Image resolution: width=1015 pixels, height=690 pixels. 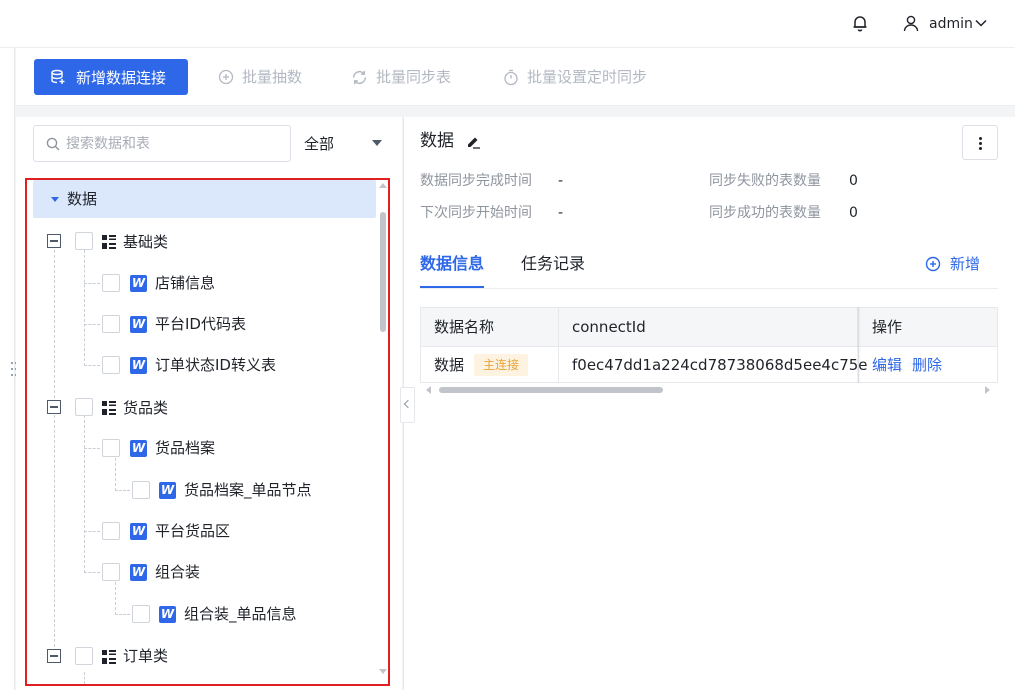 I want to click on active-tab-indicator, so click(x=452, y=287).